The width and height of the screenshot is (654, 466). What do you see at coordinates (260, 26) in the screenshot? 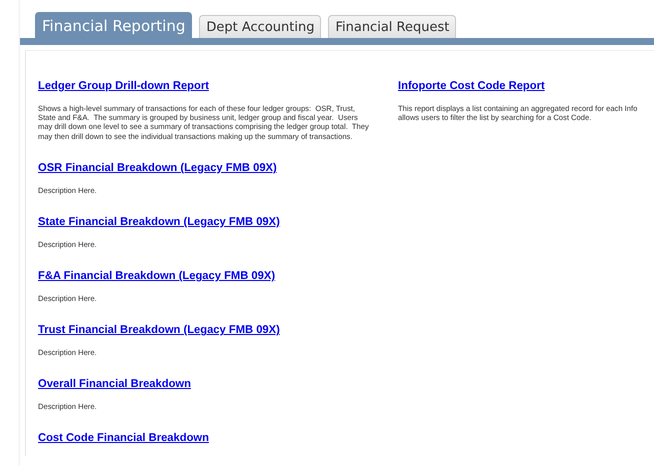
I see `tab: Dept Accounting` at bounding box center [260, 26].